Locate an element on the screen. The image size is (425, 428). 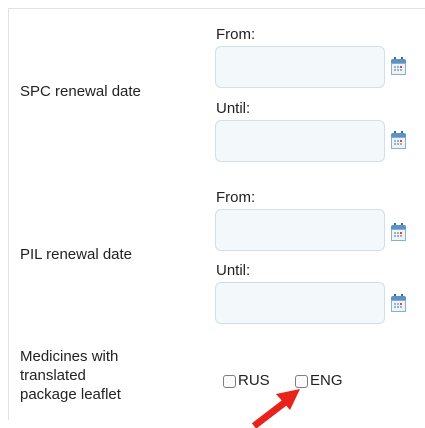
eng-checkbox-label: ENG is located at coordinates (326, 380).